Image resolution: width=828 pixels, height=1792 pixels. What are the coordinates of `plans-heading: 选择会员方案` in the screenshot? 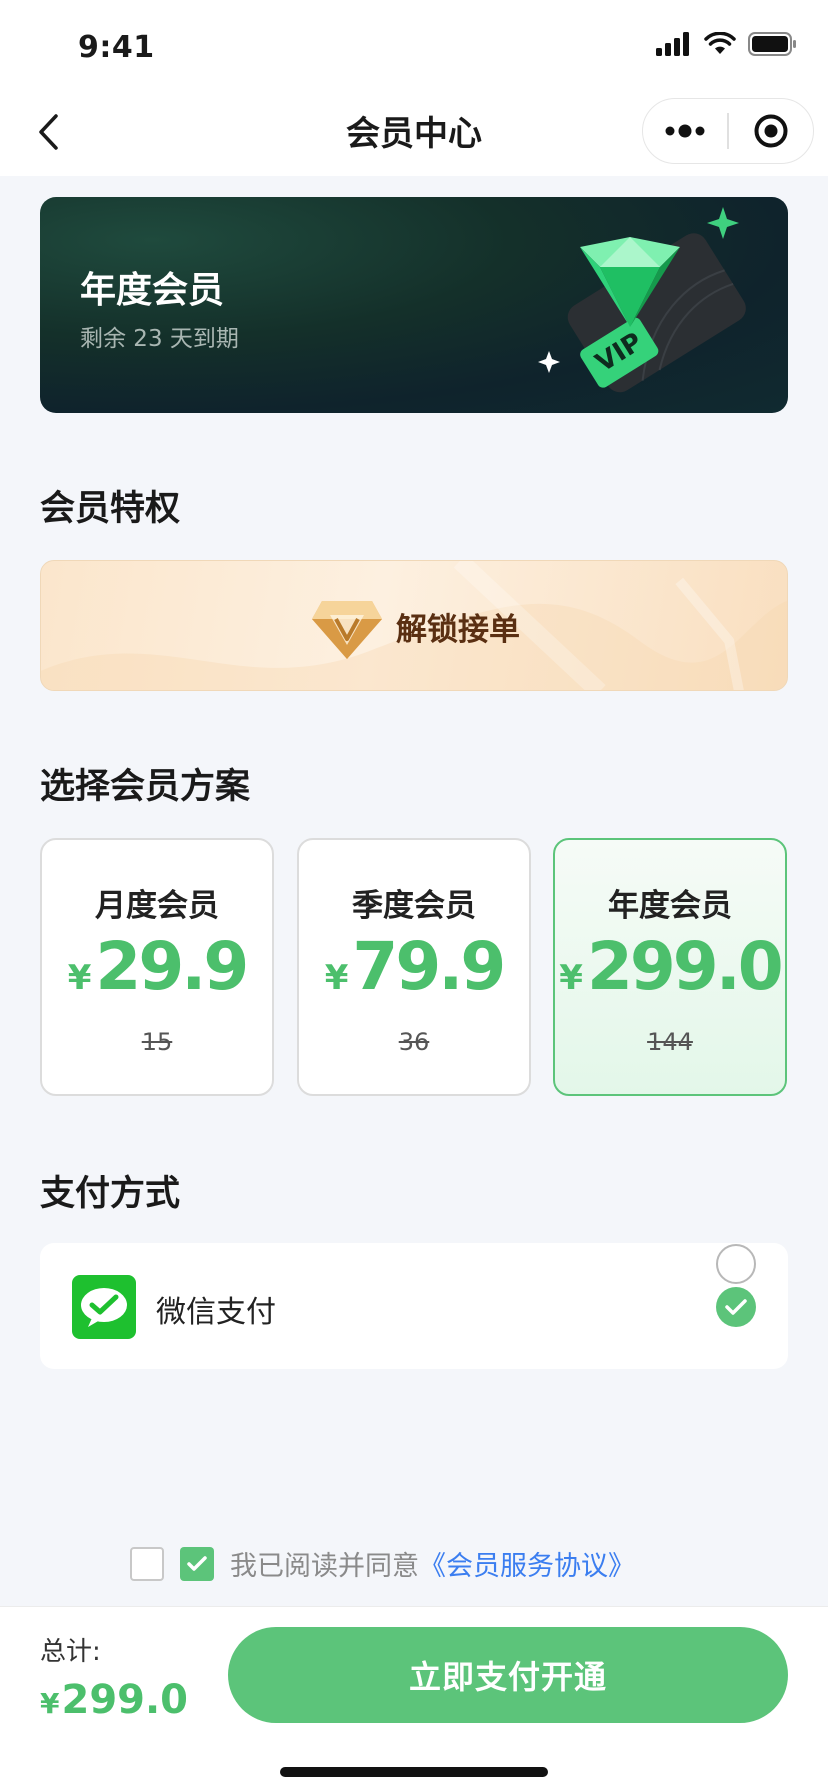 It's located at (145, 787).